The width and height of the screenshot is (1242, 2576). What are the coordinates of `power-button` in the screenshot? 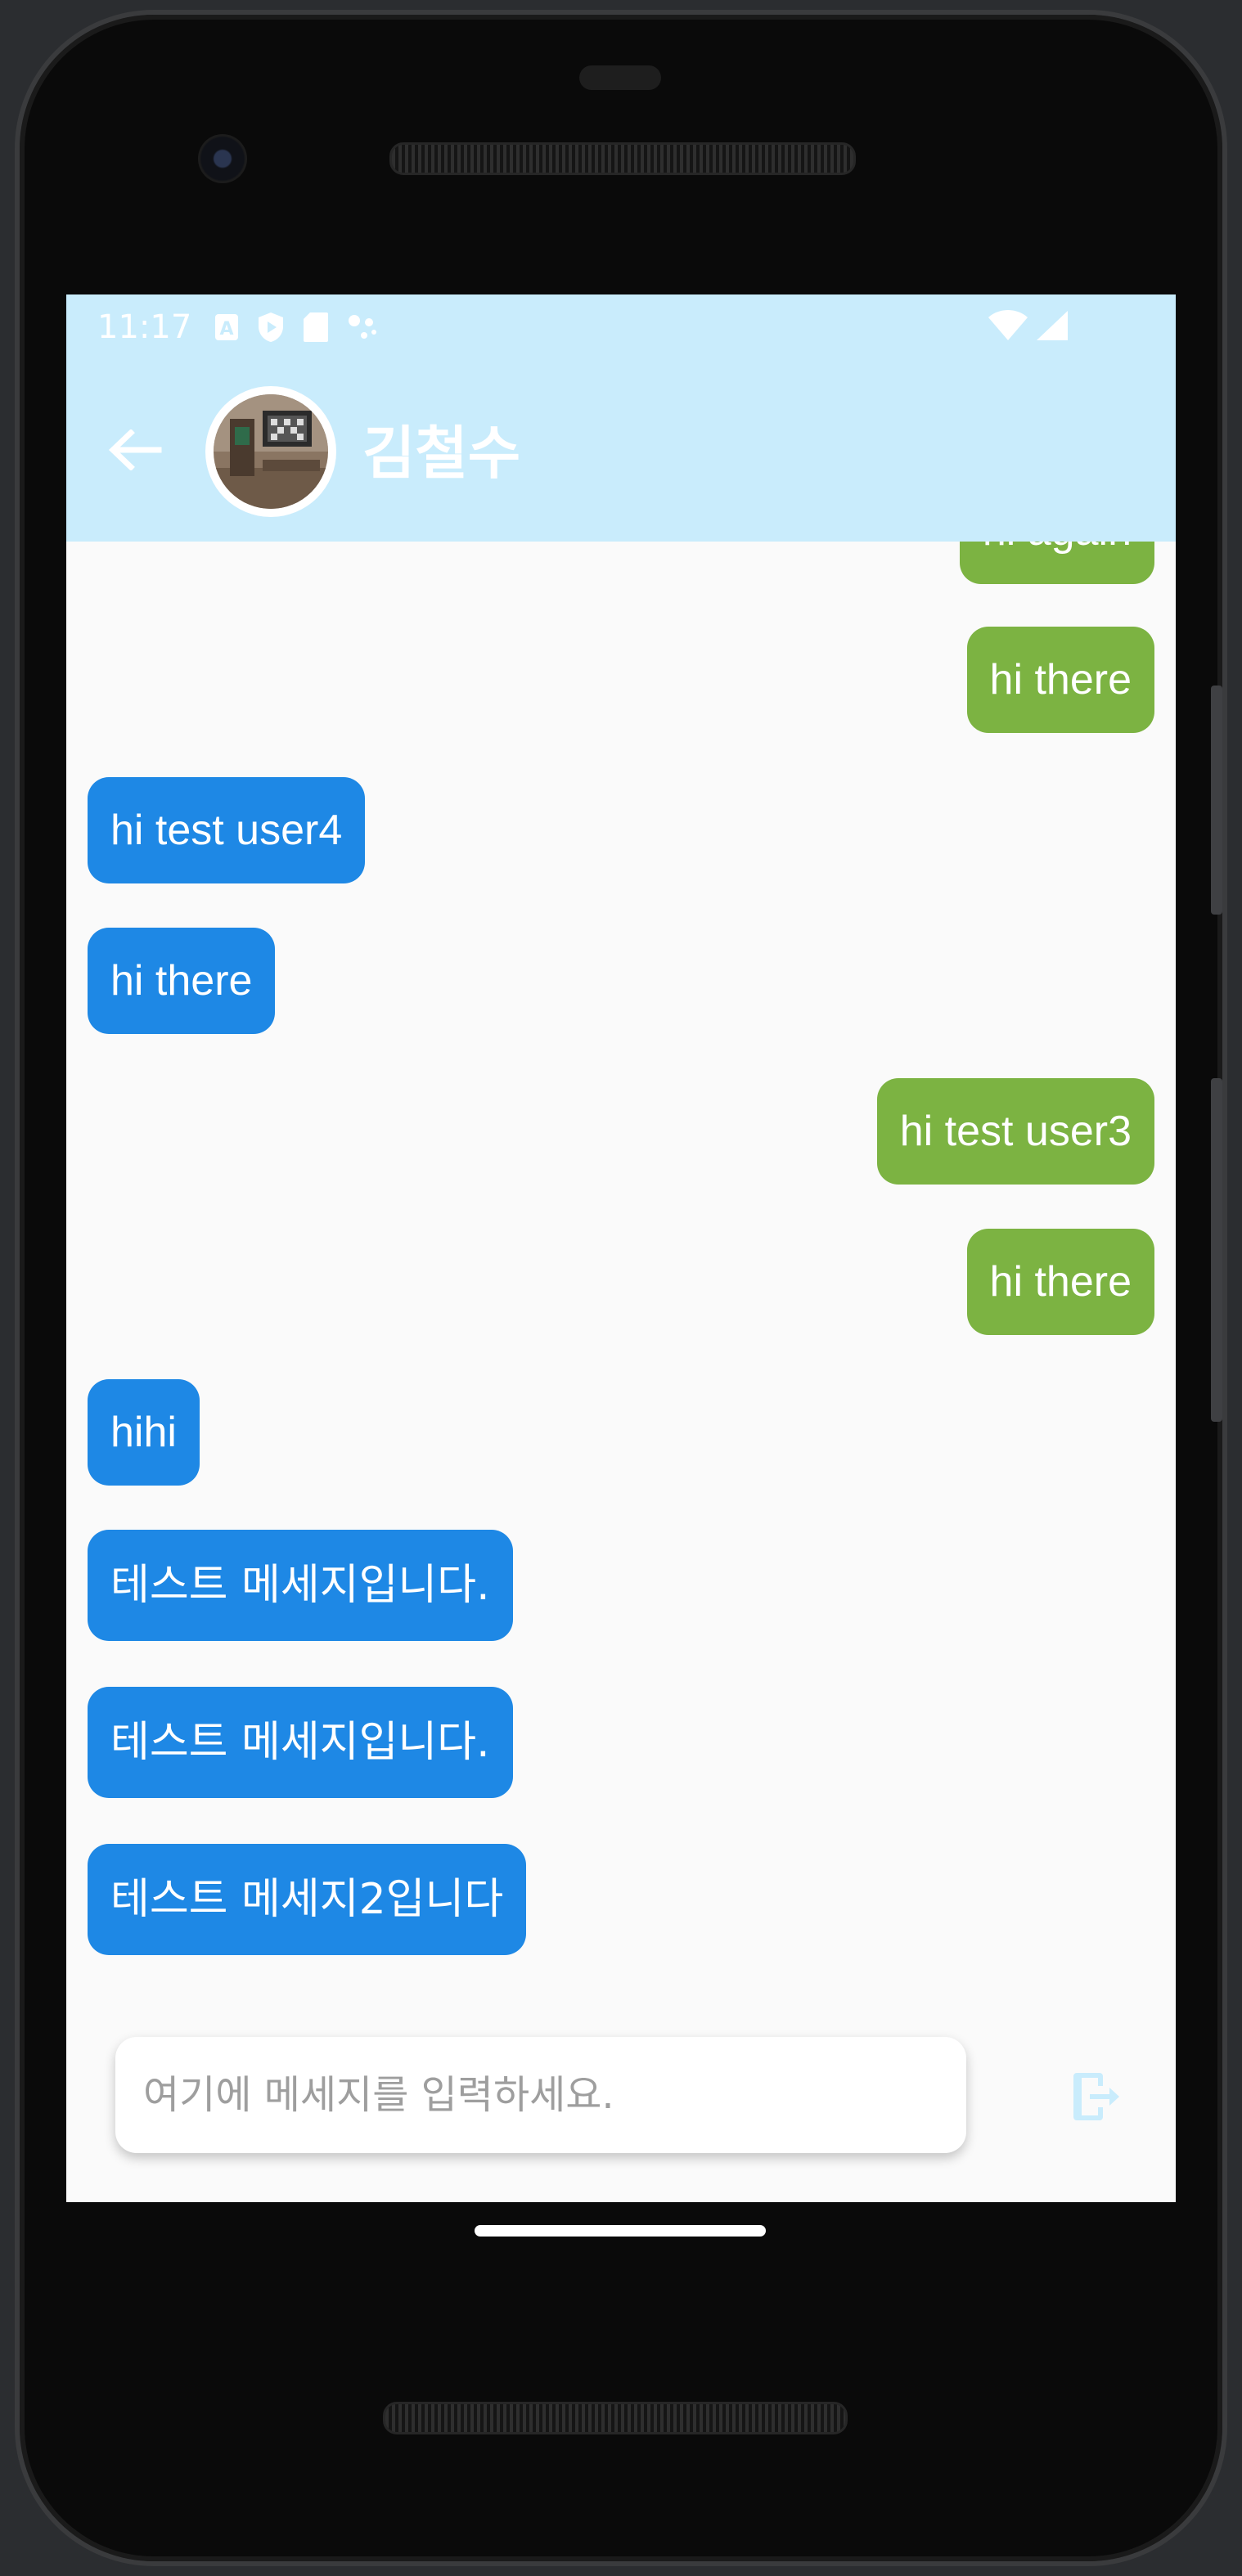 It's located at (1217, 1250).